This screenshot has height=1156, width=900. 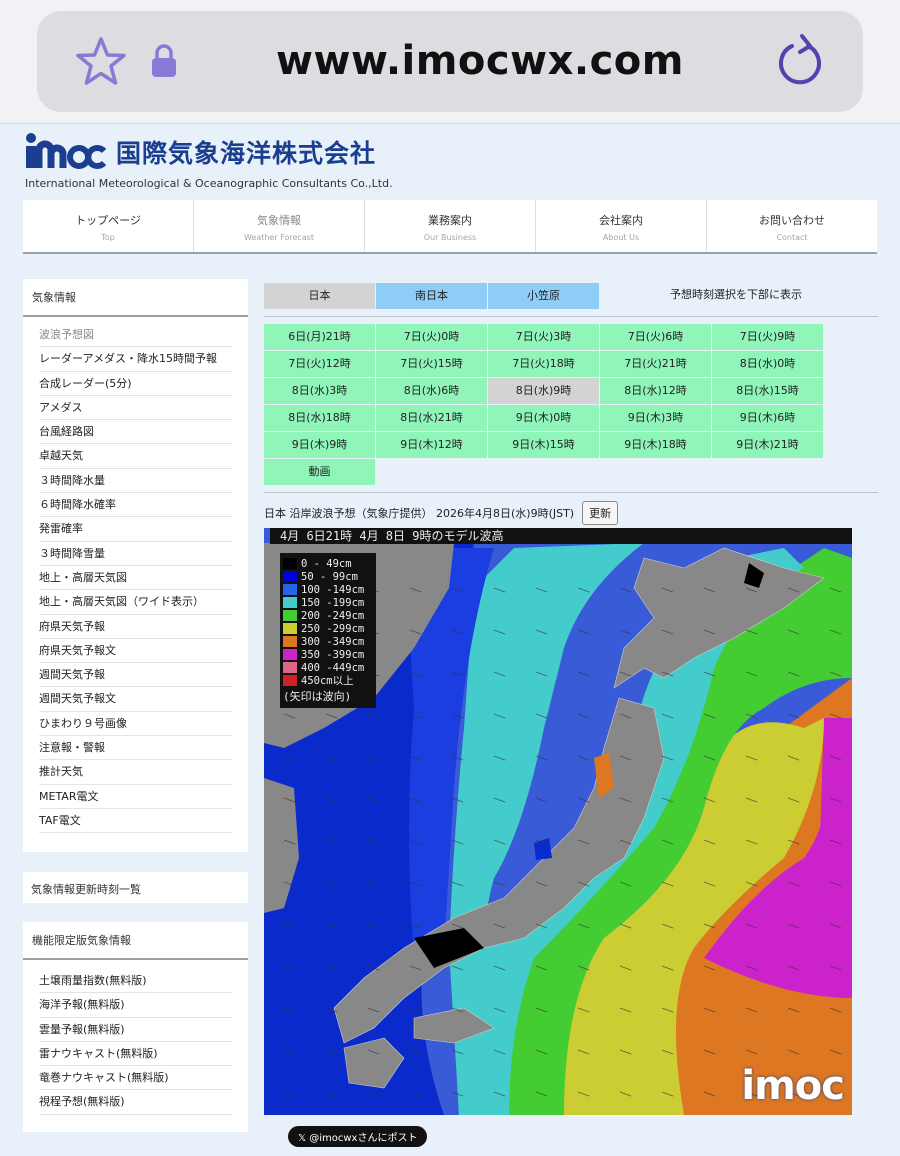 What do you see at coordinates (543, 391) in the screenshot?
I see `time-cell: 8日(水)9時` at bounding box center [543, 391].